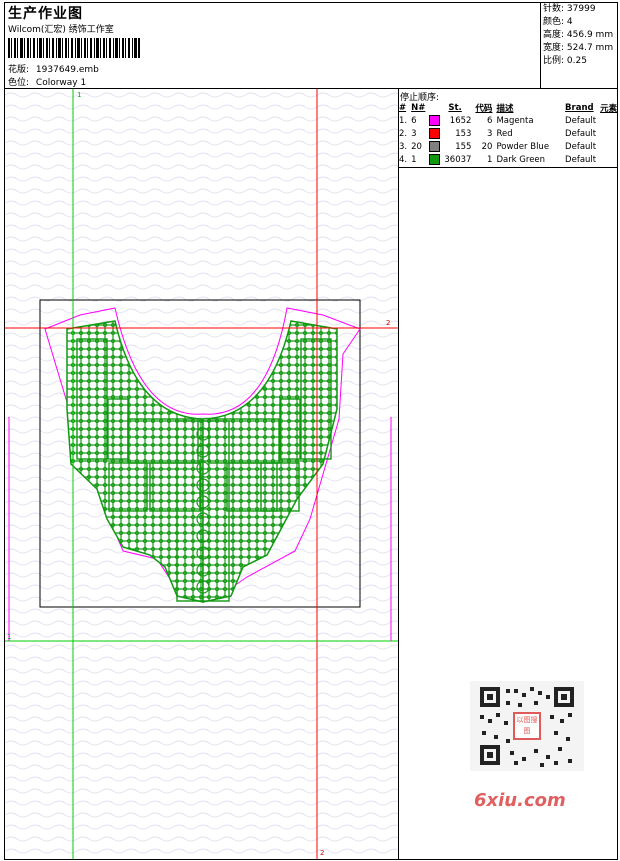 The width and height of the screenshot is (620, 861). I want to click on stats-divider, so click(540, 45).